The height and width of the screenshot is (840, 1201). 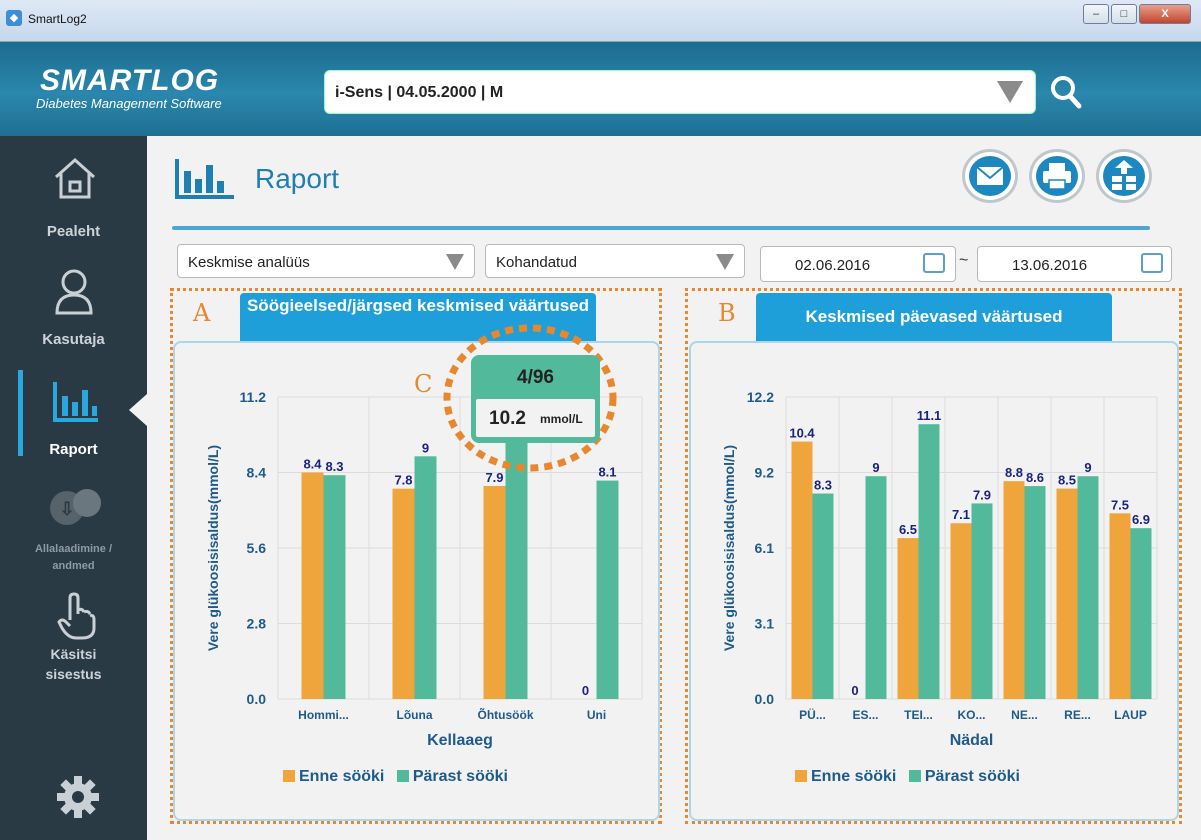 What do you see at coordinates (1141, 519) in the screenshot?
I see `bar-data-label: 6.9` at bounding box center [1141, 519].